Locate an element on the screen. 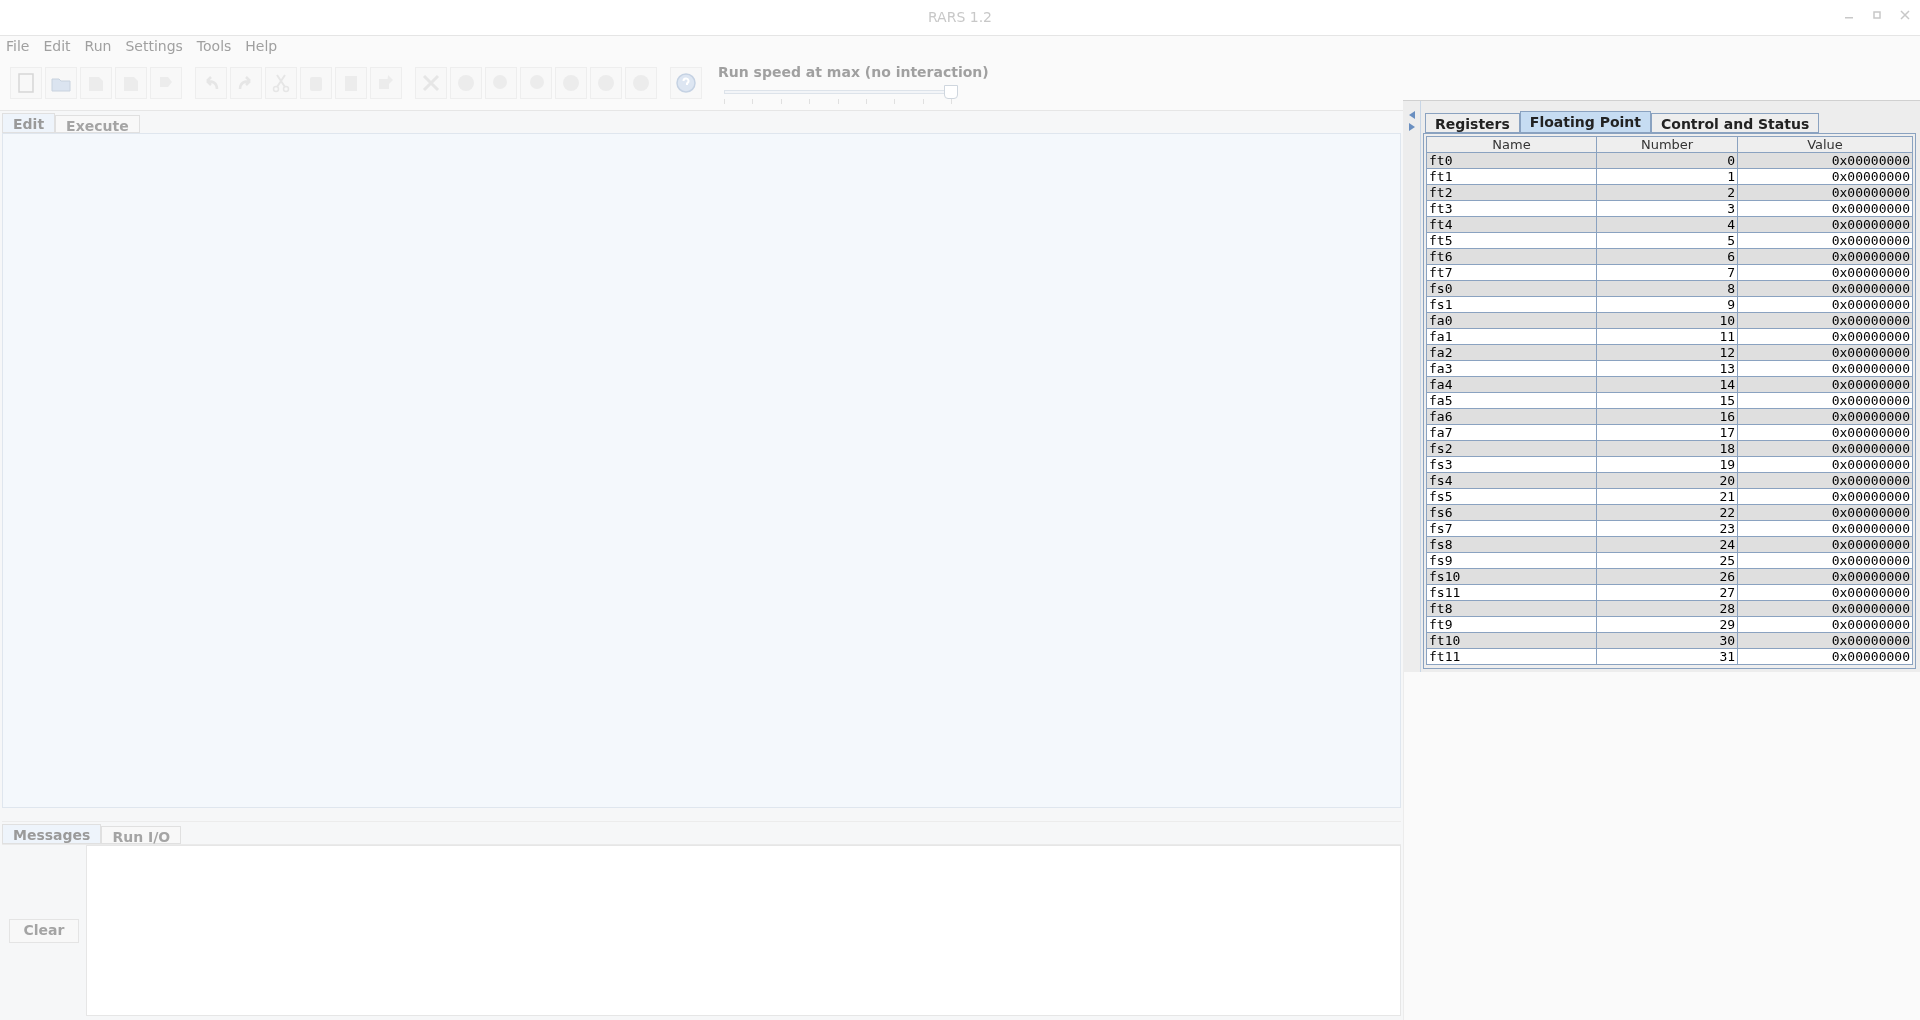 This screenshot has height=1020, width=1920. table-cell: 12 is located at coordinates (1667, 352).